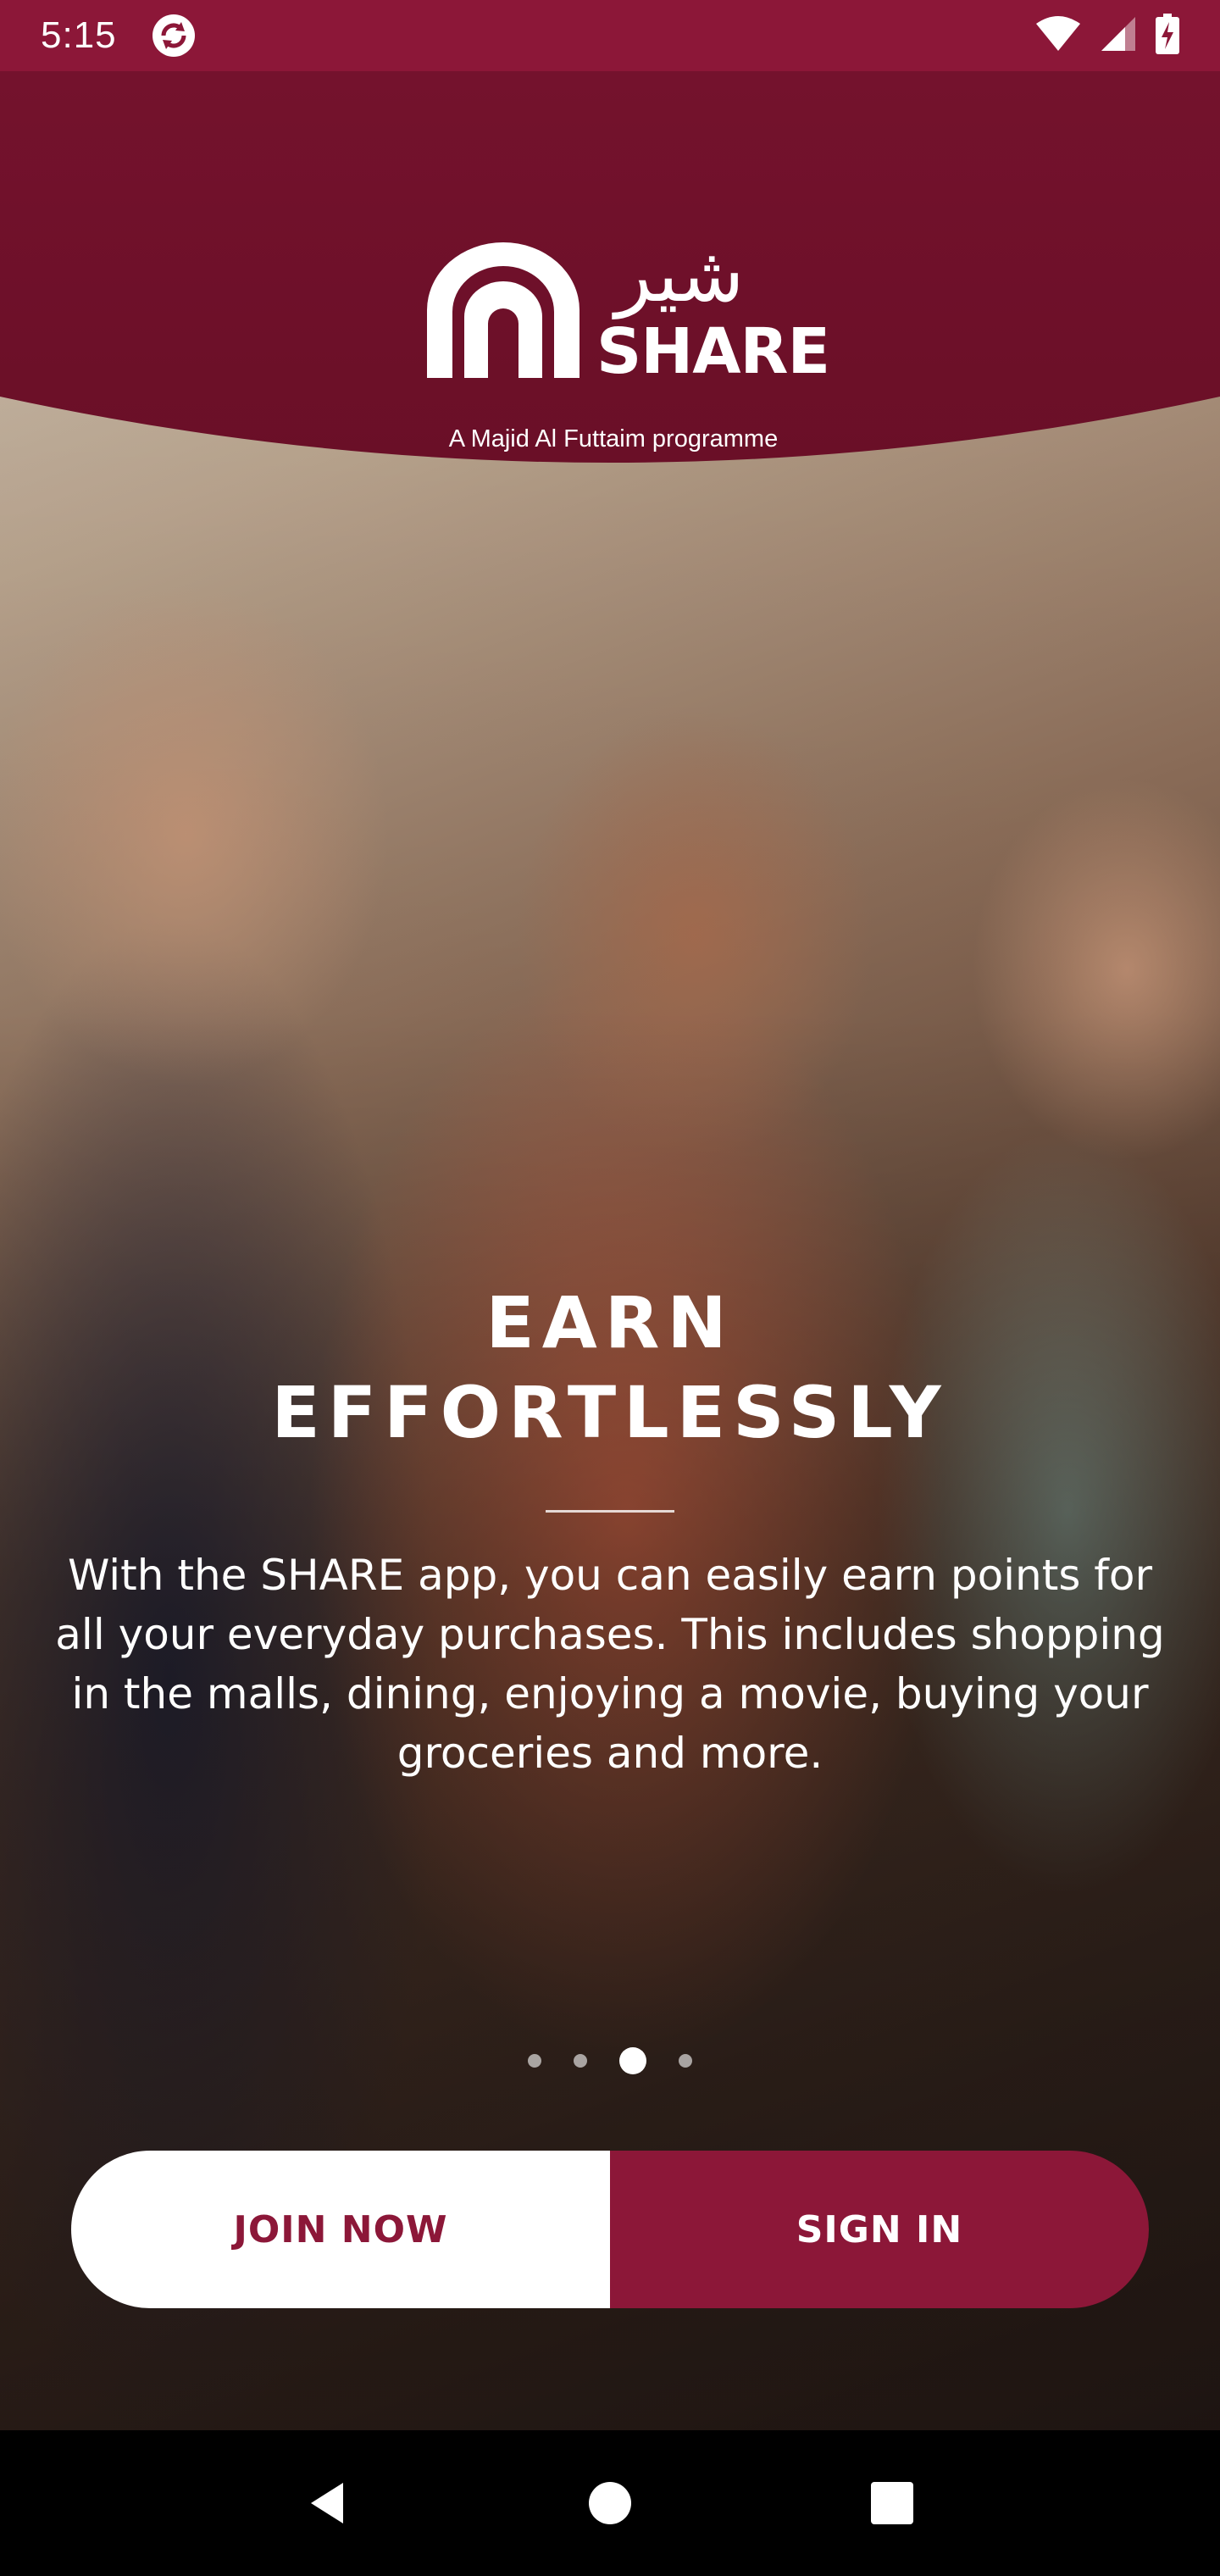 The height and width of the screenshot is (2576, 1220). Describe the element at coordinates (613, 438) in the screenshot. I see `logo-tagline: A Majid Al Futtaim programme` at that location.